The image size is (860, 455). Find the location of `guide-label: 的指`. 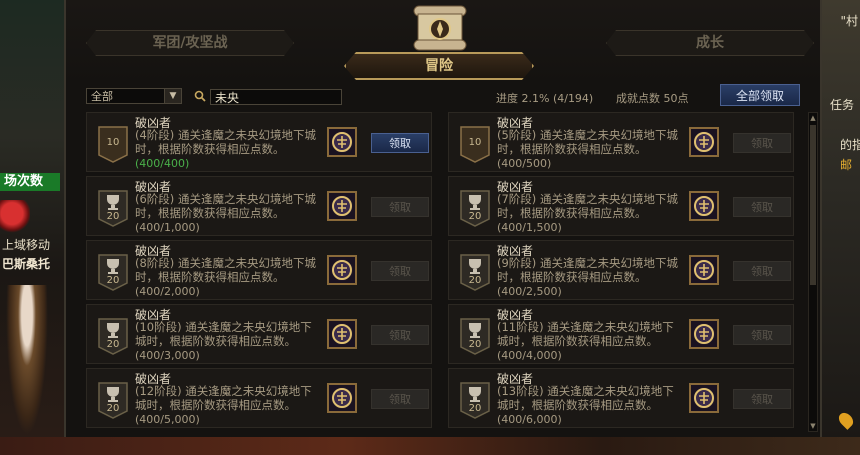

guide-label: 的指 is located at coordinates (850, 145).